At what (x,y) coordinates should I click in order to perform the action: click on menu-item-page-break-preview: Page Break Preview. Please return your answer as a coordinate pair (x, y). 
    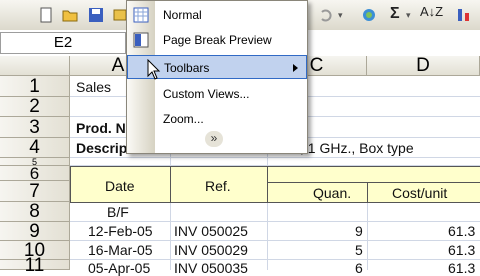
    Looking at the image, I should click on (217, 40).